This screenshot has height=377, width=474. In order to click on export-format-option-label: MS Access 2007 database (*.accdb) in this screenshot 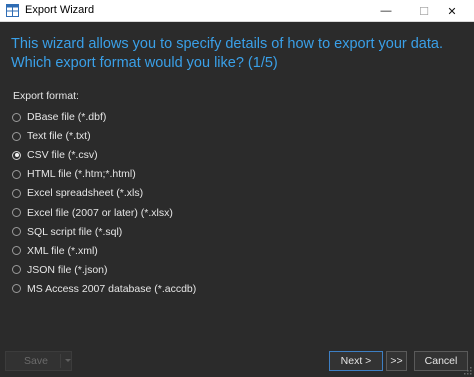, I will do `click(112, 288)`.